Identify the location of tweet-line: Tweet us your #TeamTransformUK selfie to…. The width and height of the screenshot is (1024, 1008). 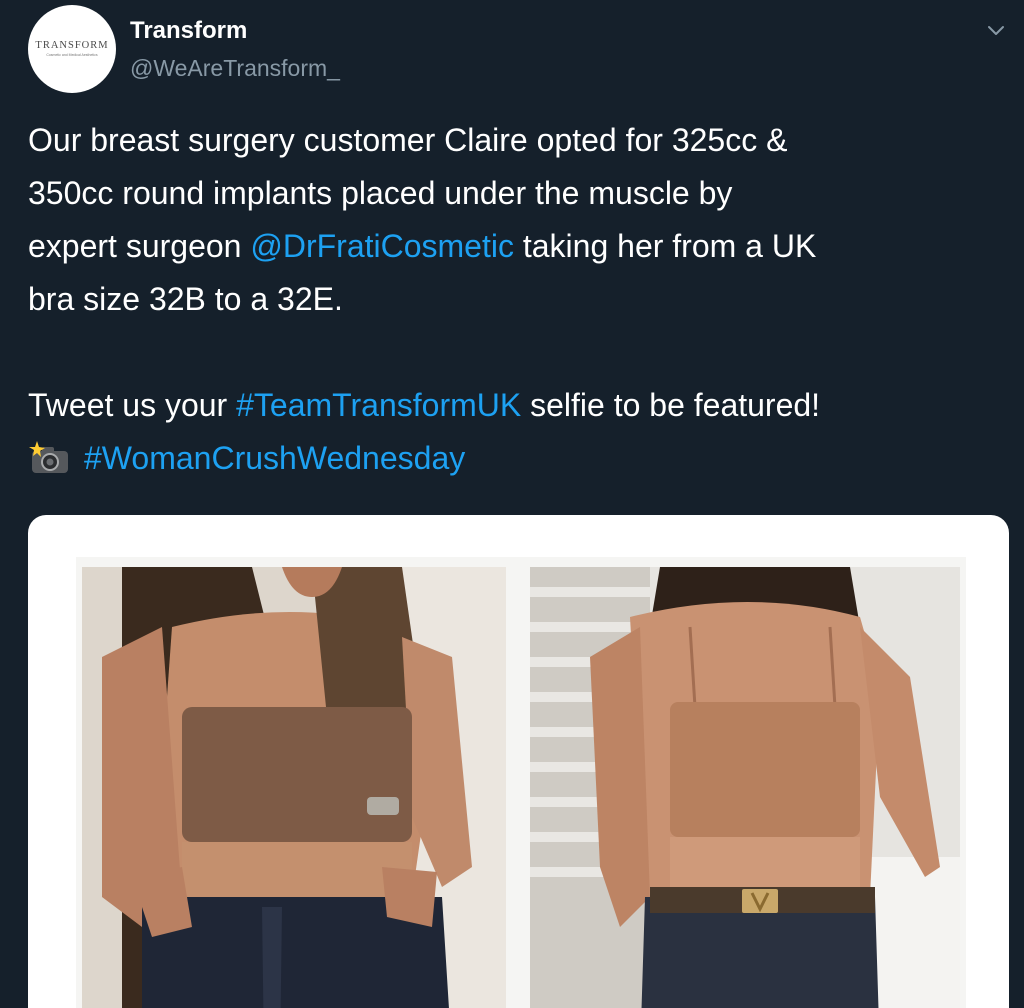
(523, 405).